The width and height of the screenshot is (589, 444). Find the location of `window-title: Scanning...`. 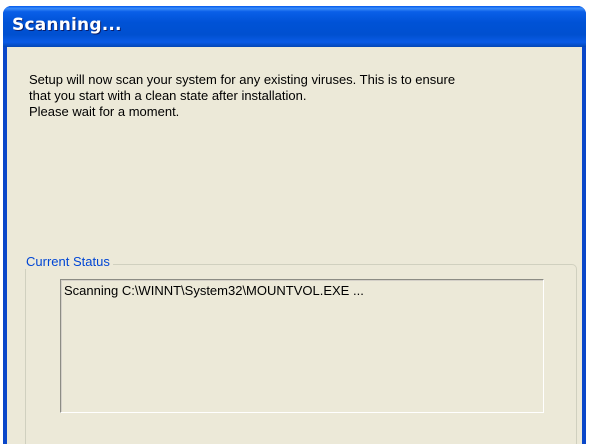

window-title: Scanning... is located at coordinates (67, 25).